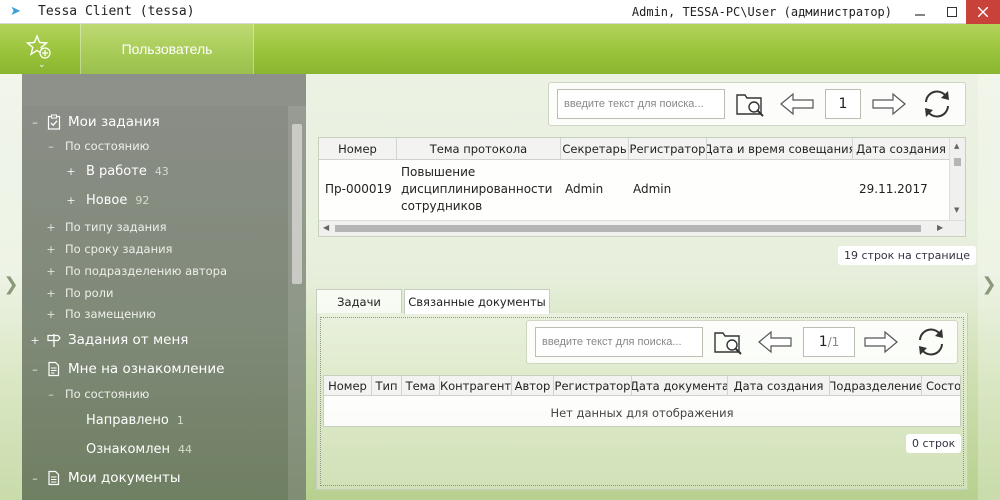 The height and width of the screenshot is (500, 1000). Describe the element at coordinates (11, 287) in the screenshot. I see `left-collapse-bar: ❯` at that location.